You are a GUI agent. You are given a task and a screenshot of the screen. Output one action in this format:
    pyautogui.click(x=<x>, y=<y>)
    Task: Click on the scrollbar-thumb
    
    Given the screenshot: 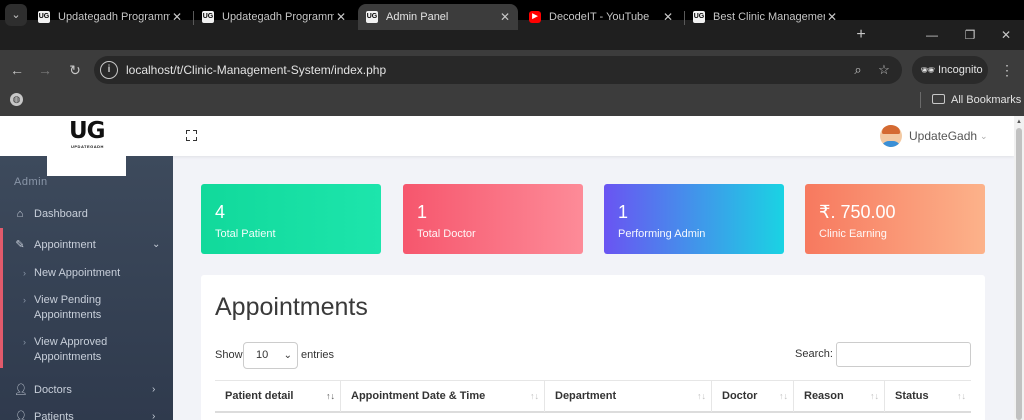 What is the action you would take?
    pyautogui.click(x=1019, y=274)
    